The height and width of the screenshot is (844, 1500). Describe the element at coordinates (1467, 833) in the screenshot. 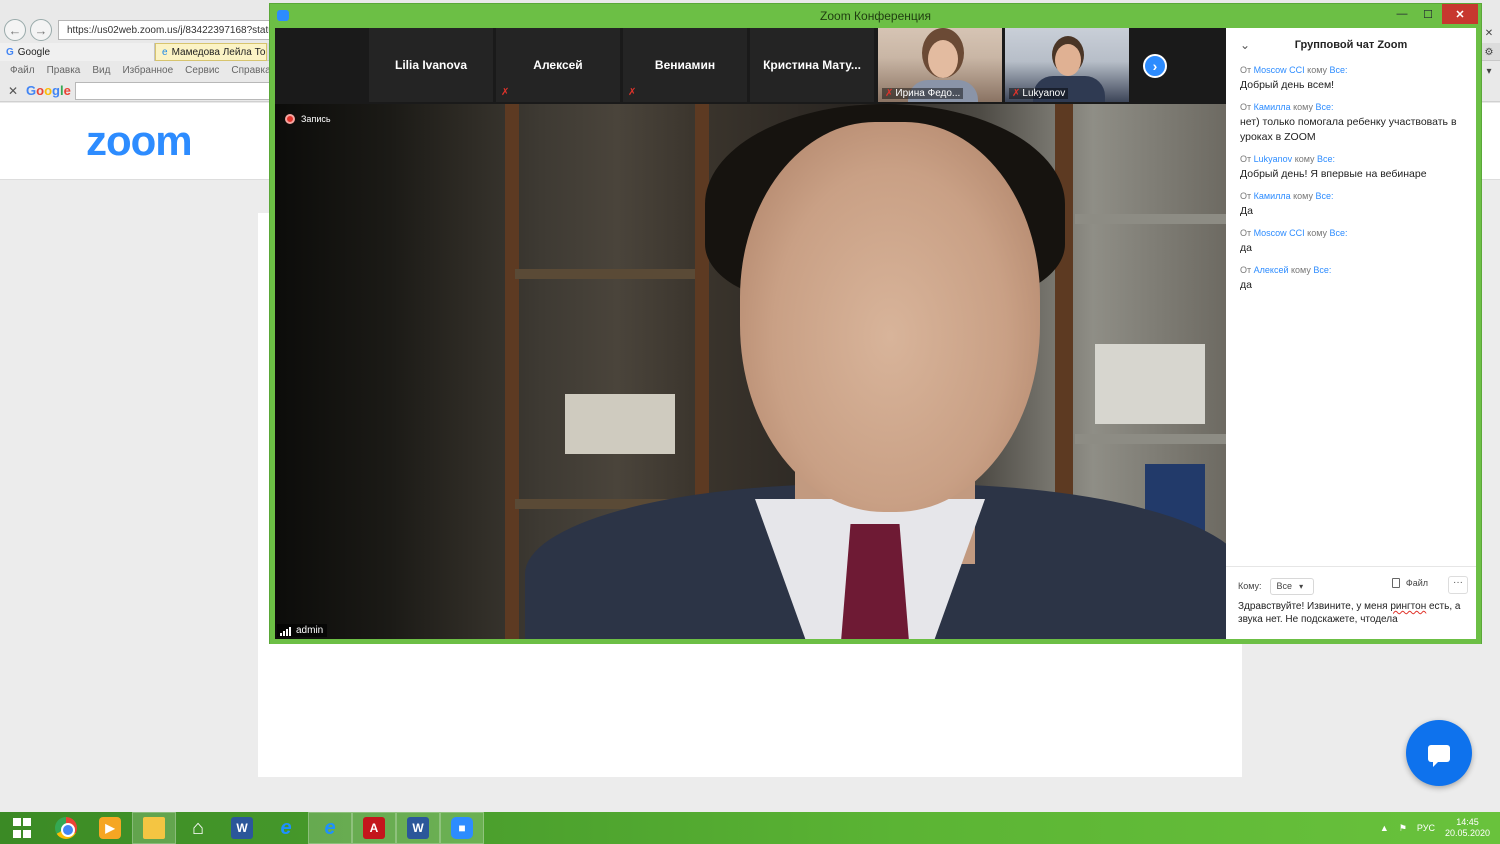

I see `clock-date: 20.05.2020` at that location.